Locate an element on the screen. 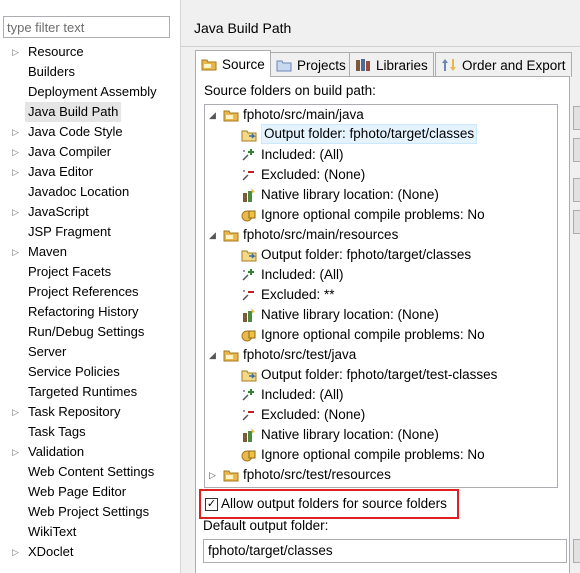 The height and width of the screenshot is (573, 580). tree-row-label: fphoto/src/main/java is located at coordinates (303, 114).